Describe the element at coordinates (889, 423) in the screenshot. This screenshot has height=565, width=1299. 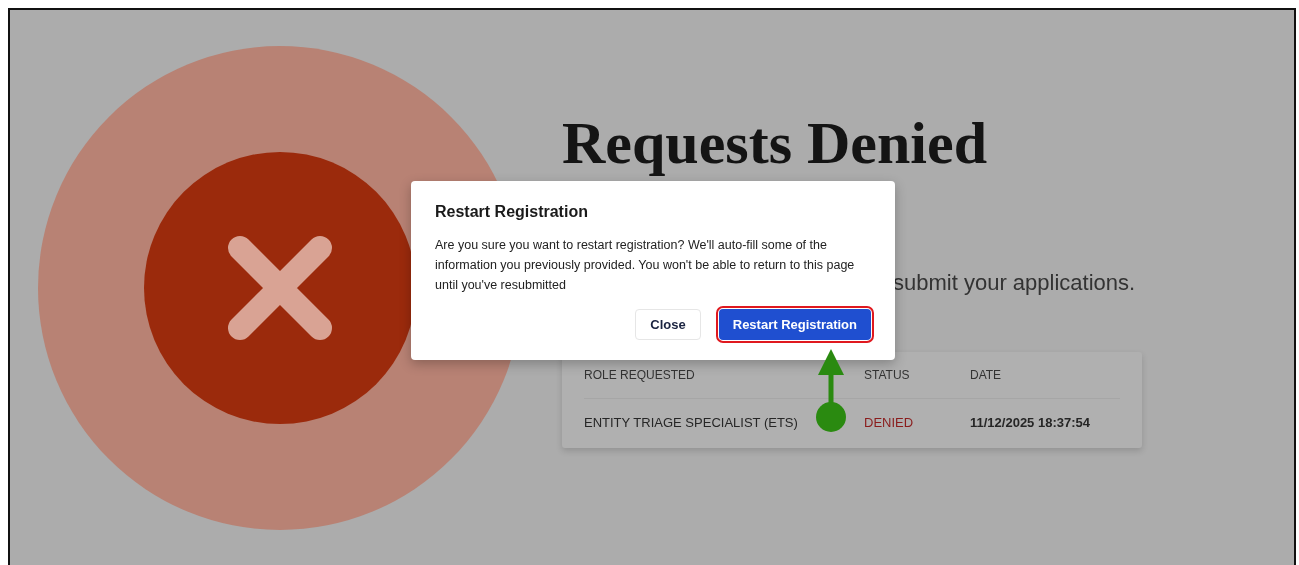
I see `table-cell-text: DENIED` at that location.